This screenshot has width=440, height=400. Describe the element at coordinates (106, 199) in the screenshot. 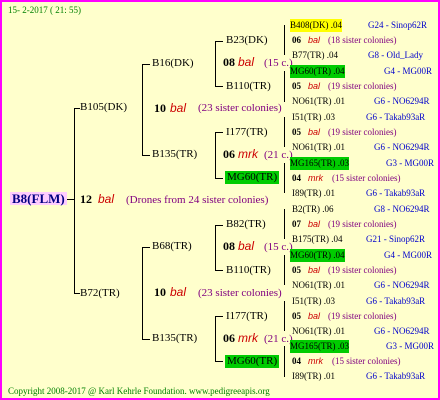

I see `root-symbol: bal` at that location.